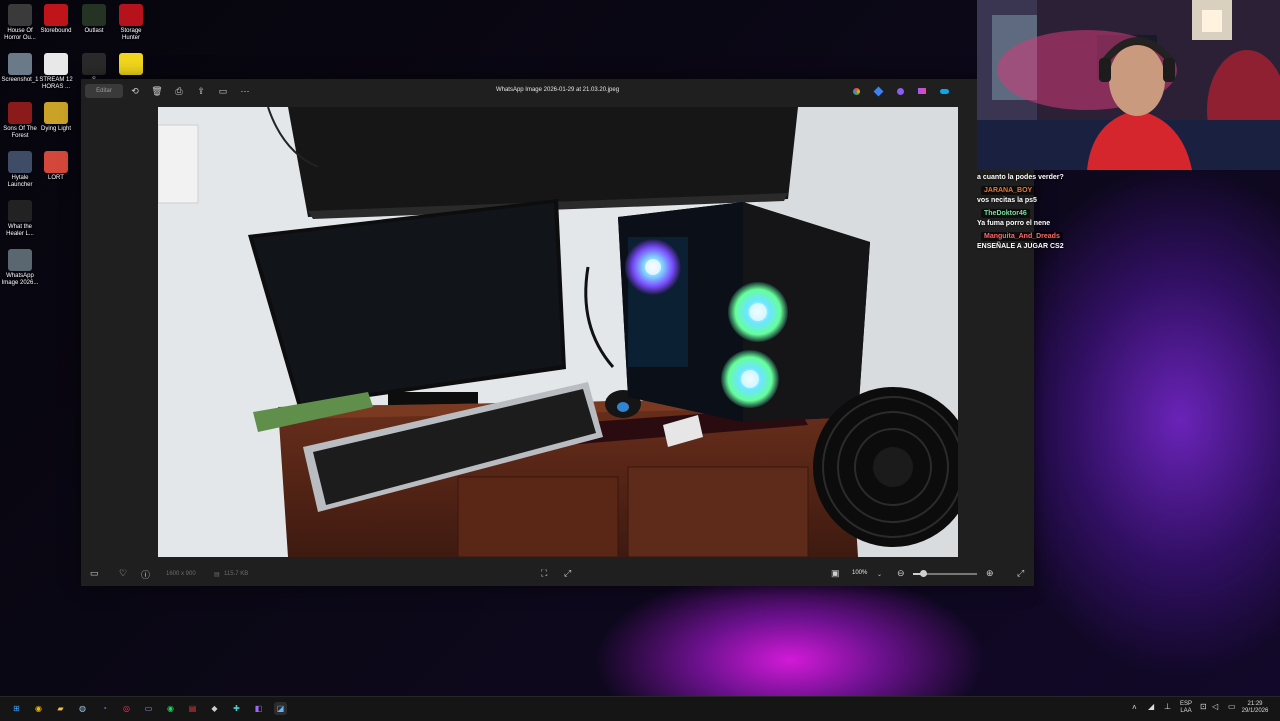 This screenshot has width=1280, height=721. Describe the element at coordinates (126, 708) in the screenshot. I see `opera-gx-icon: ◎` at that location.